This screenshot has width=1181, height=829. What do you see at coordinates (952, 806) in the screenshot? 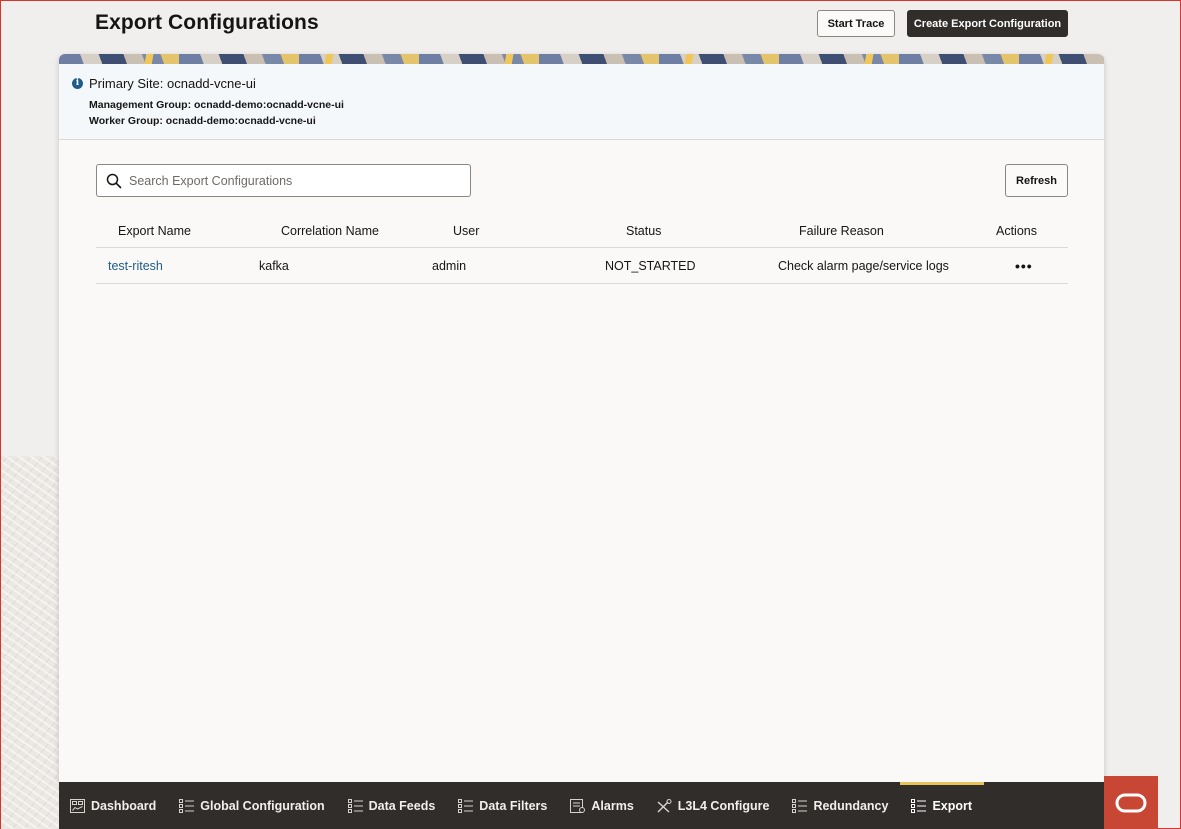
I see `nav-label: Export` at bounding box center [952, 806].